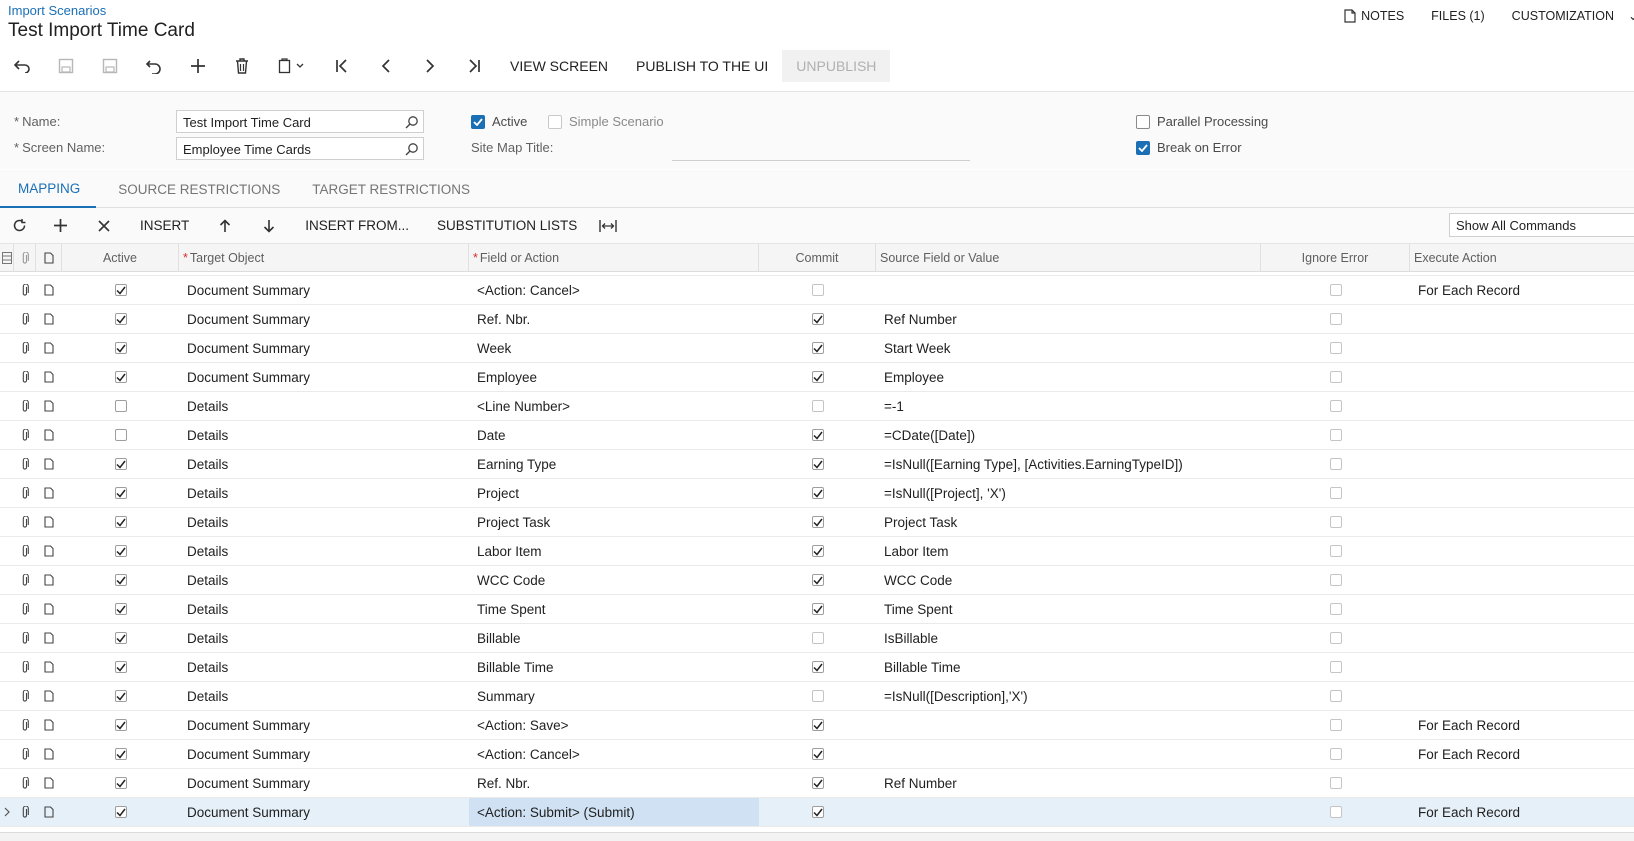 The image size is (1634, 841). What do you see at coordinates (614, 667) in the screenshot?
I see `row-field-or-action: Billable Time` at bounding box center [614, 667].